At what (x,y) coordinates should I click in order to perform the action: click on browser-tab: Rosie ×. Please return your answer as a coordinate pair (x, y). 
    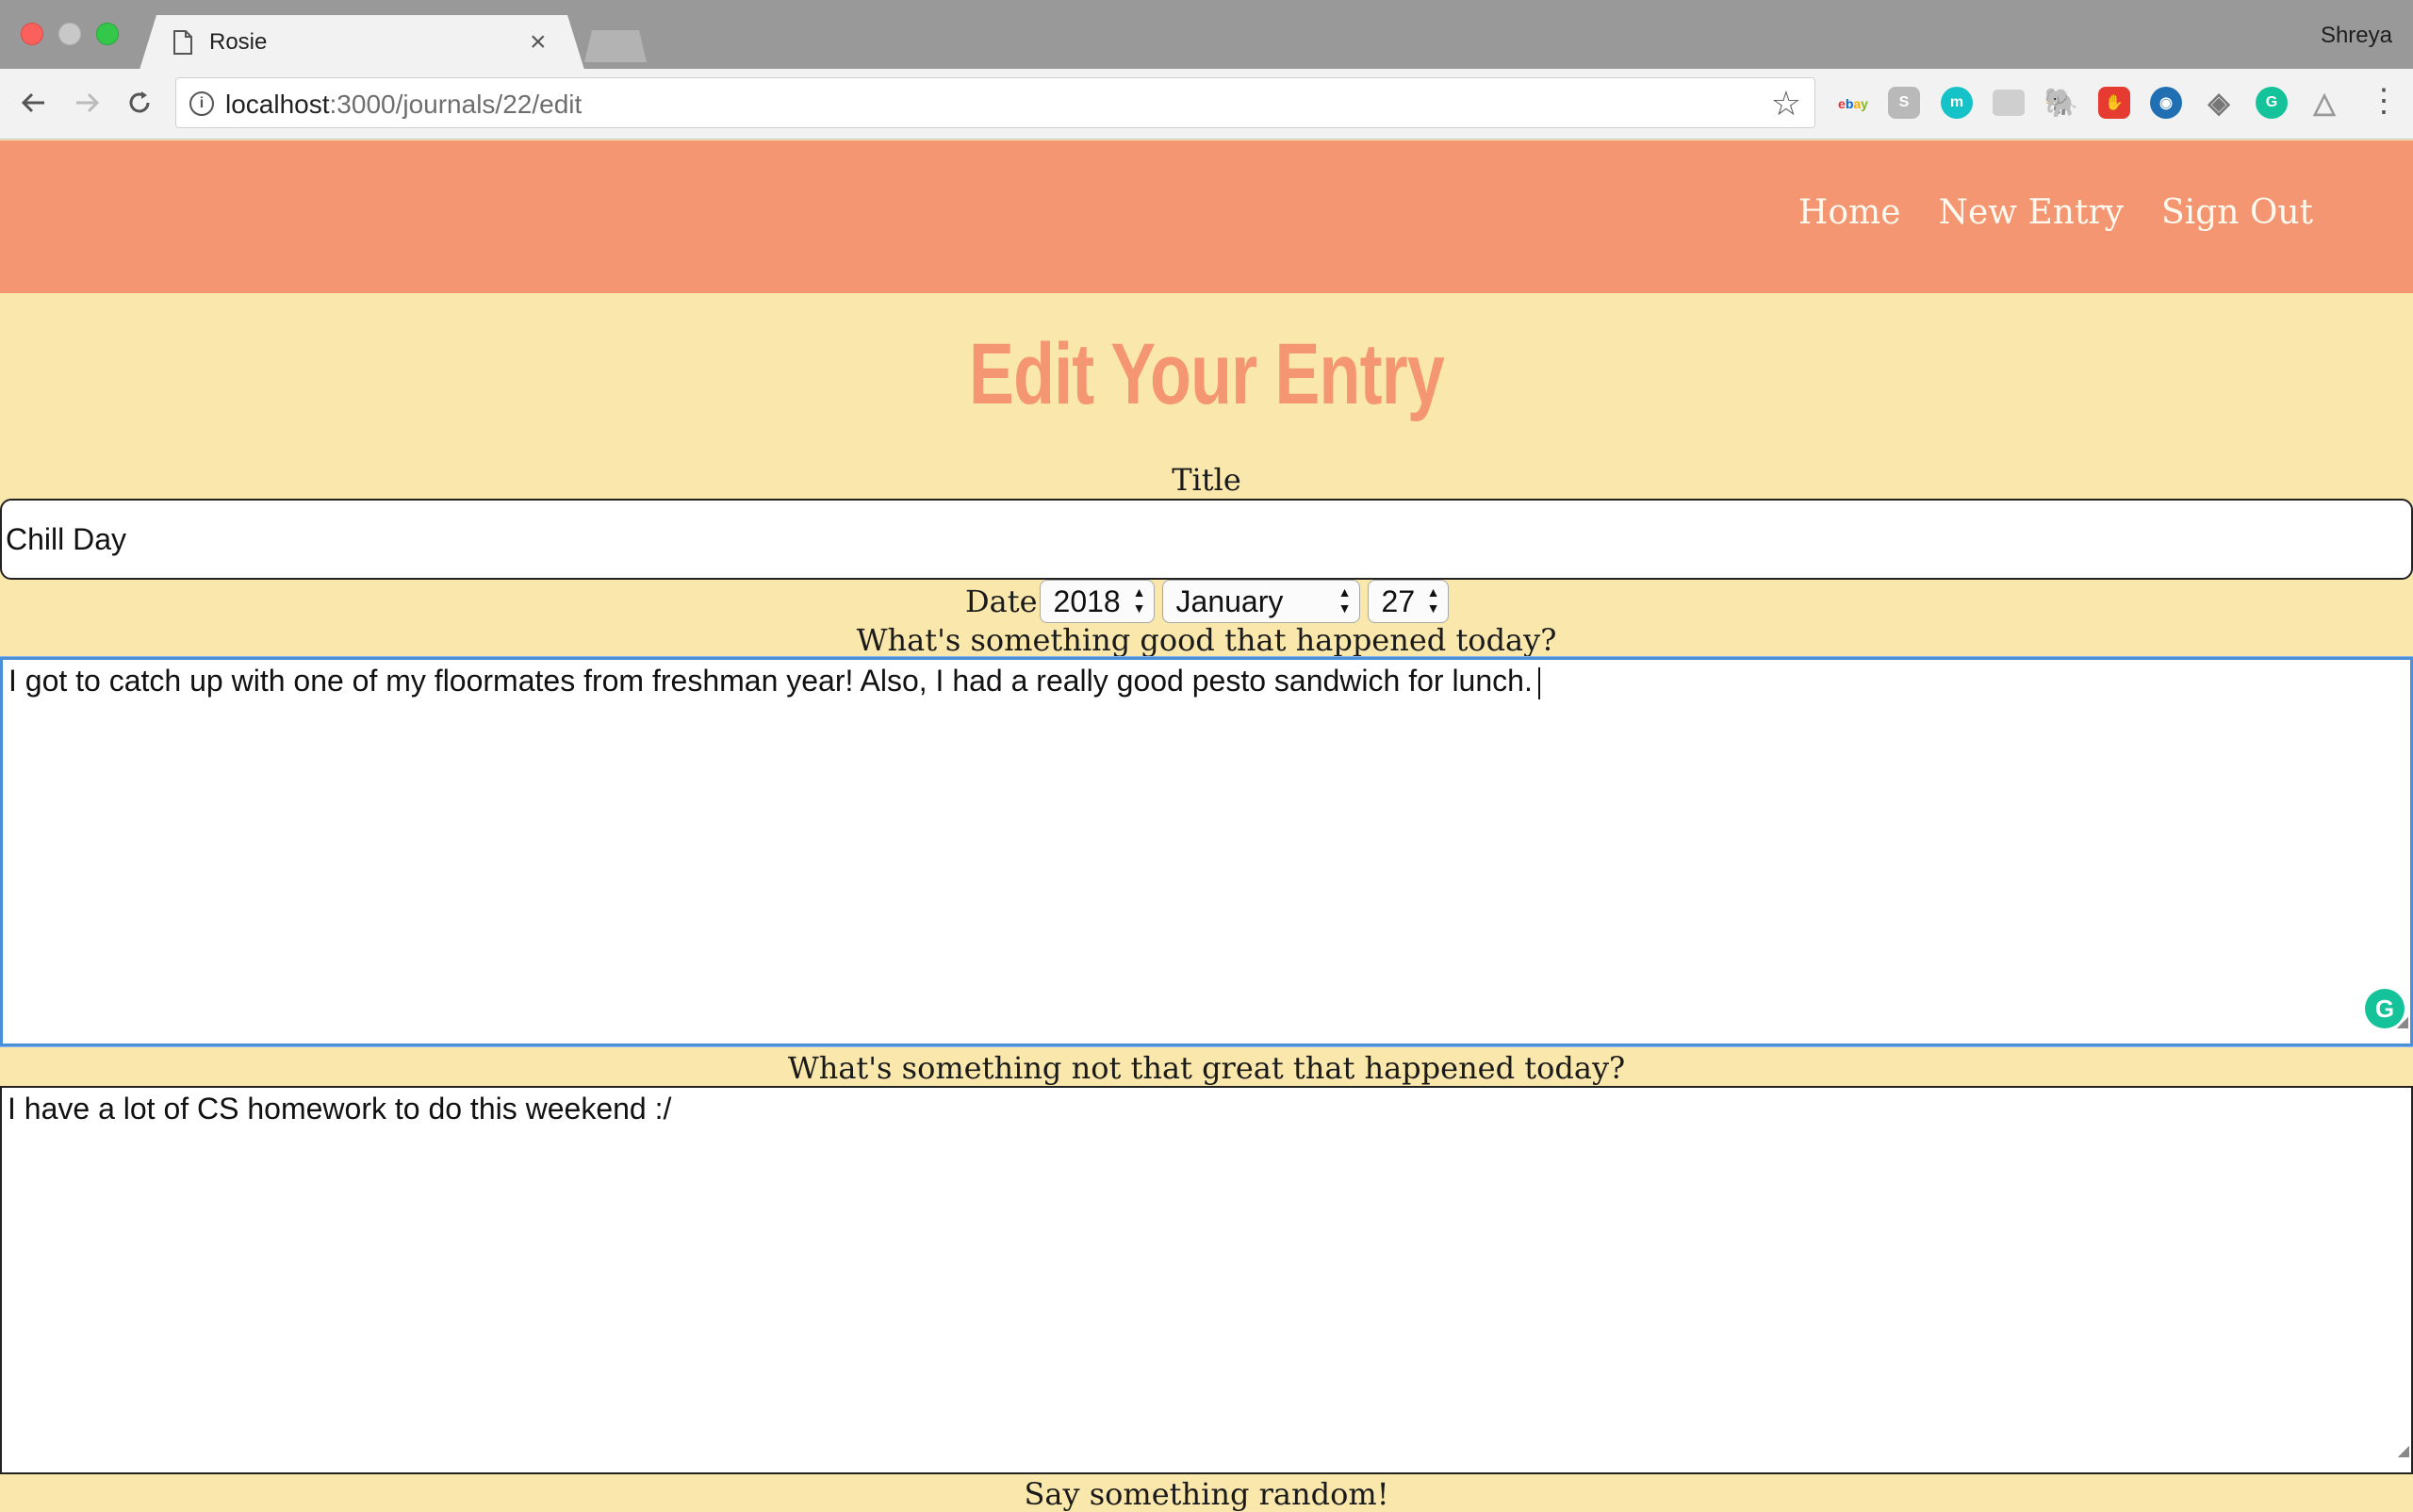
    Looking at the image, I should click on (362, 43).